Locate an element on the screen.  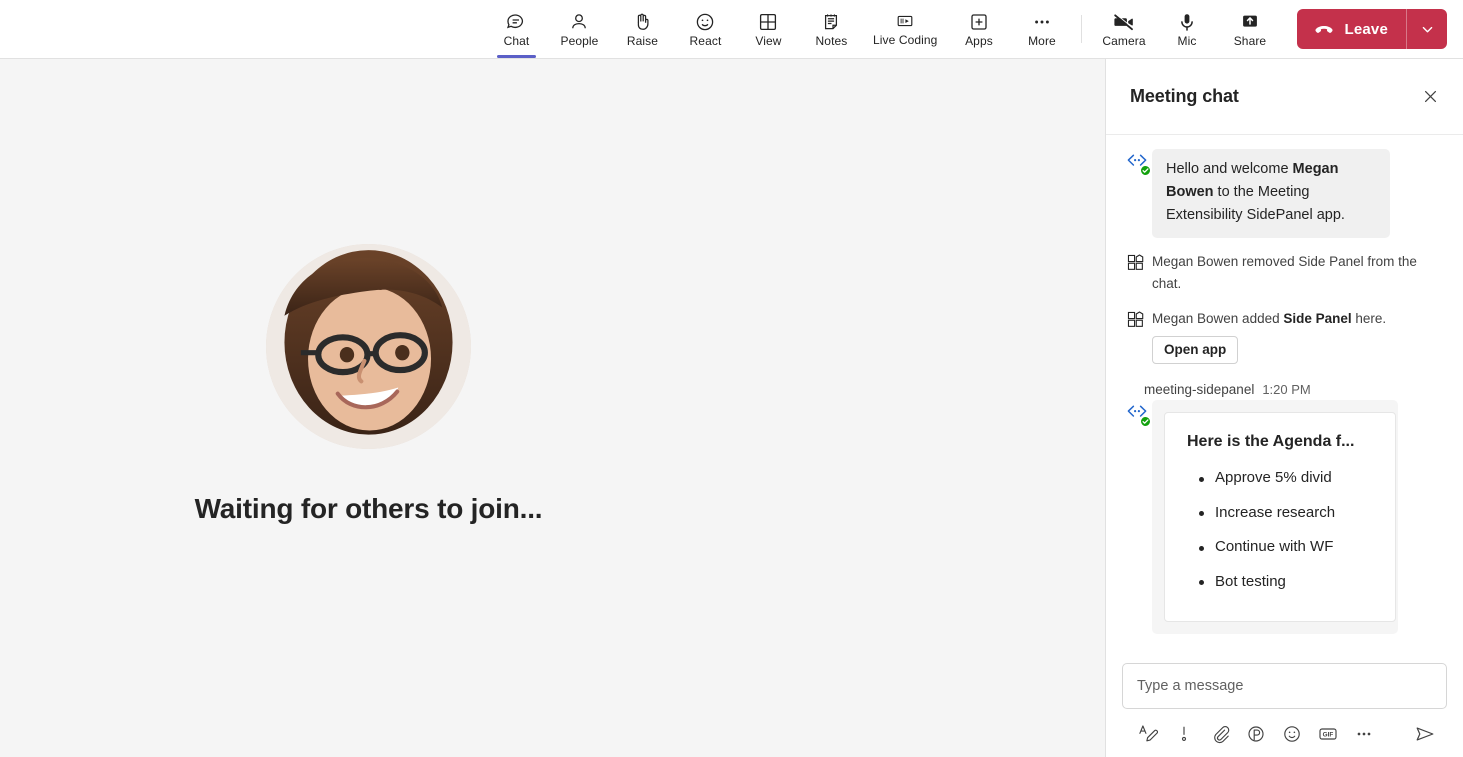
send-arrow-icon is located at coordinates (1425, 734).